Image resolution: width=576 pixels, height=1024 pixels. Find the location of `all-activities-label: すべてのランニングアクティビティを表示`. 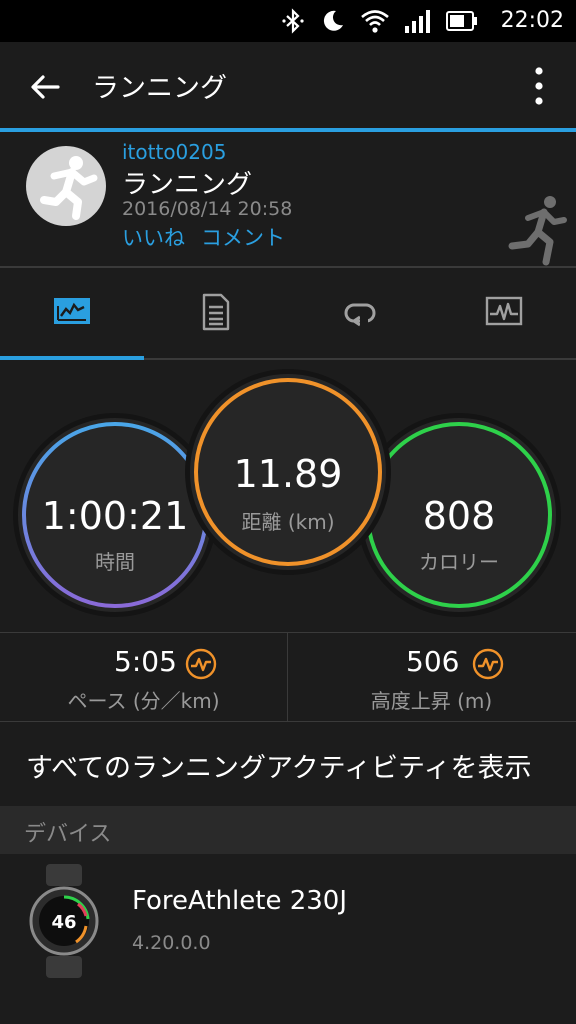

all-activities-label: すべてのランニングアクティビティを表示 is located at coordinates (279, 768).